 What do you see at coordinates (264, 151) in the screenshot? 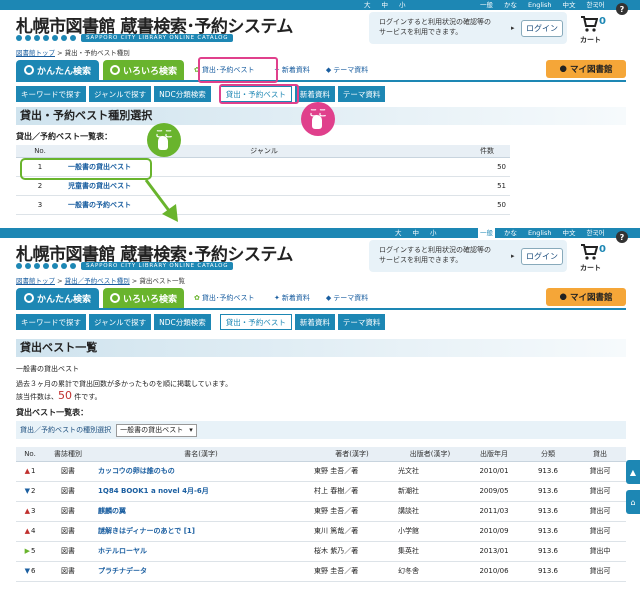
I see `col-genre: ジャンル` at bounding box center [264, 151].